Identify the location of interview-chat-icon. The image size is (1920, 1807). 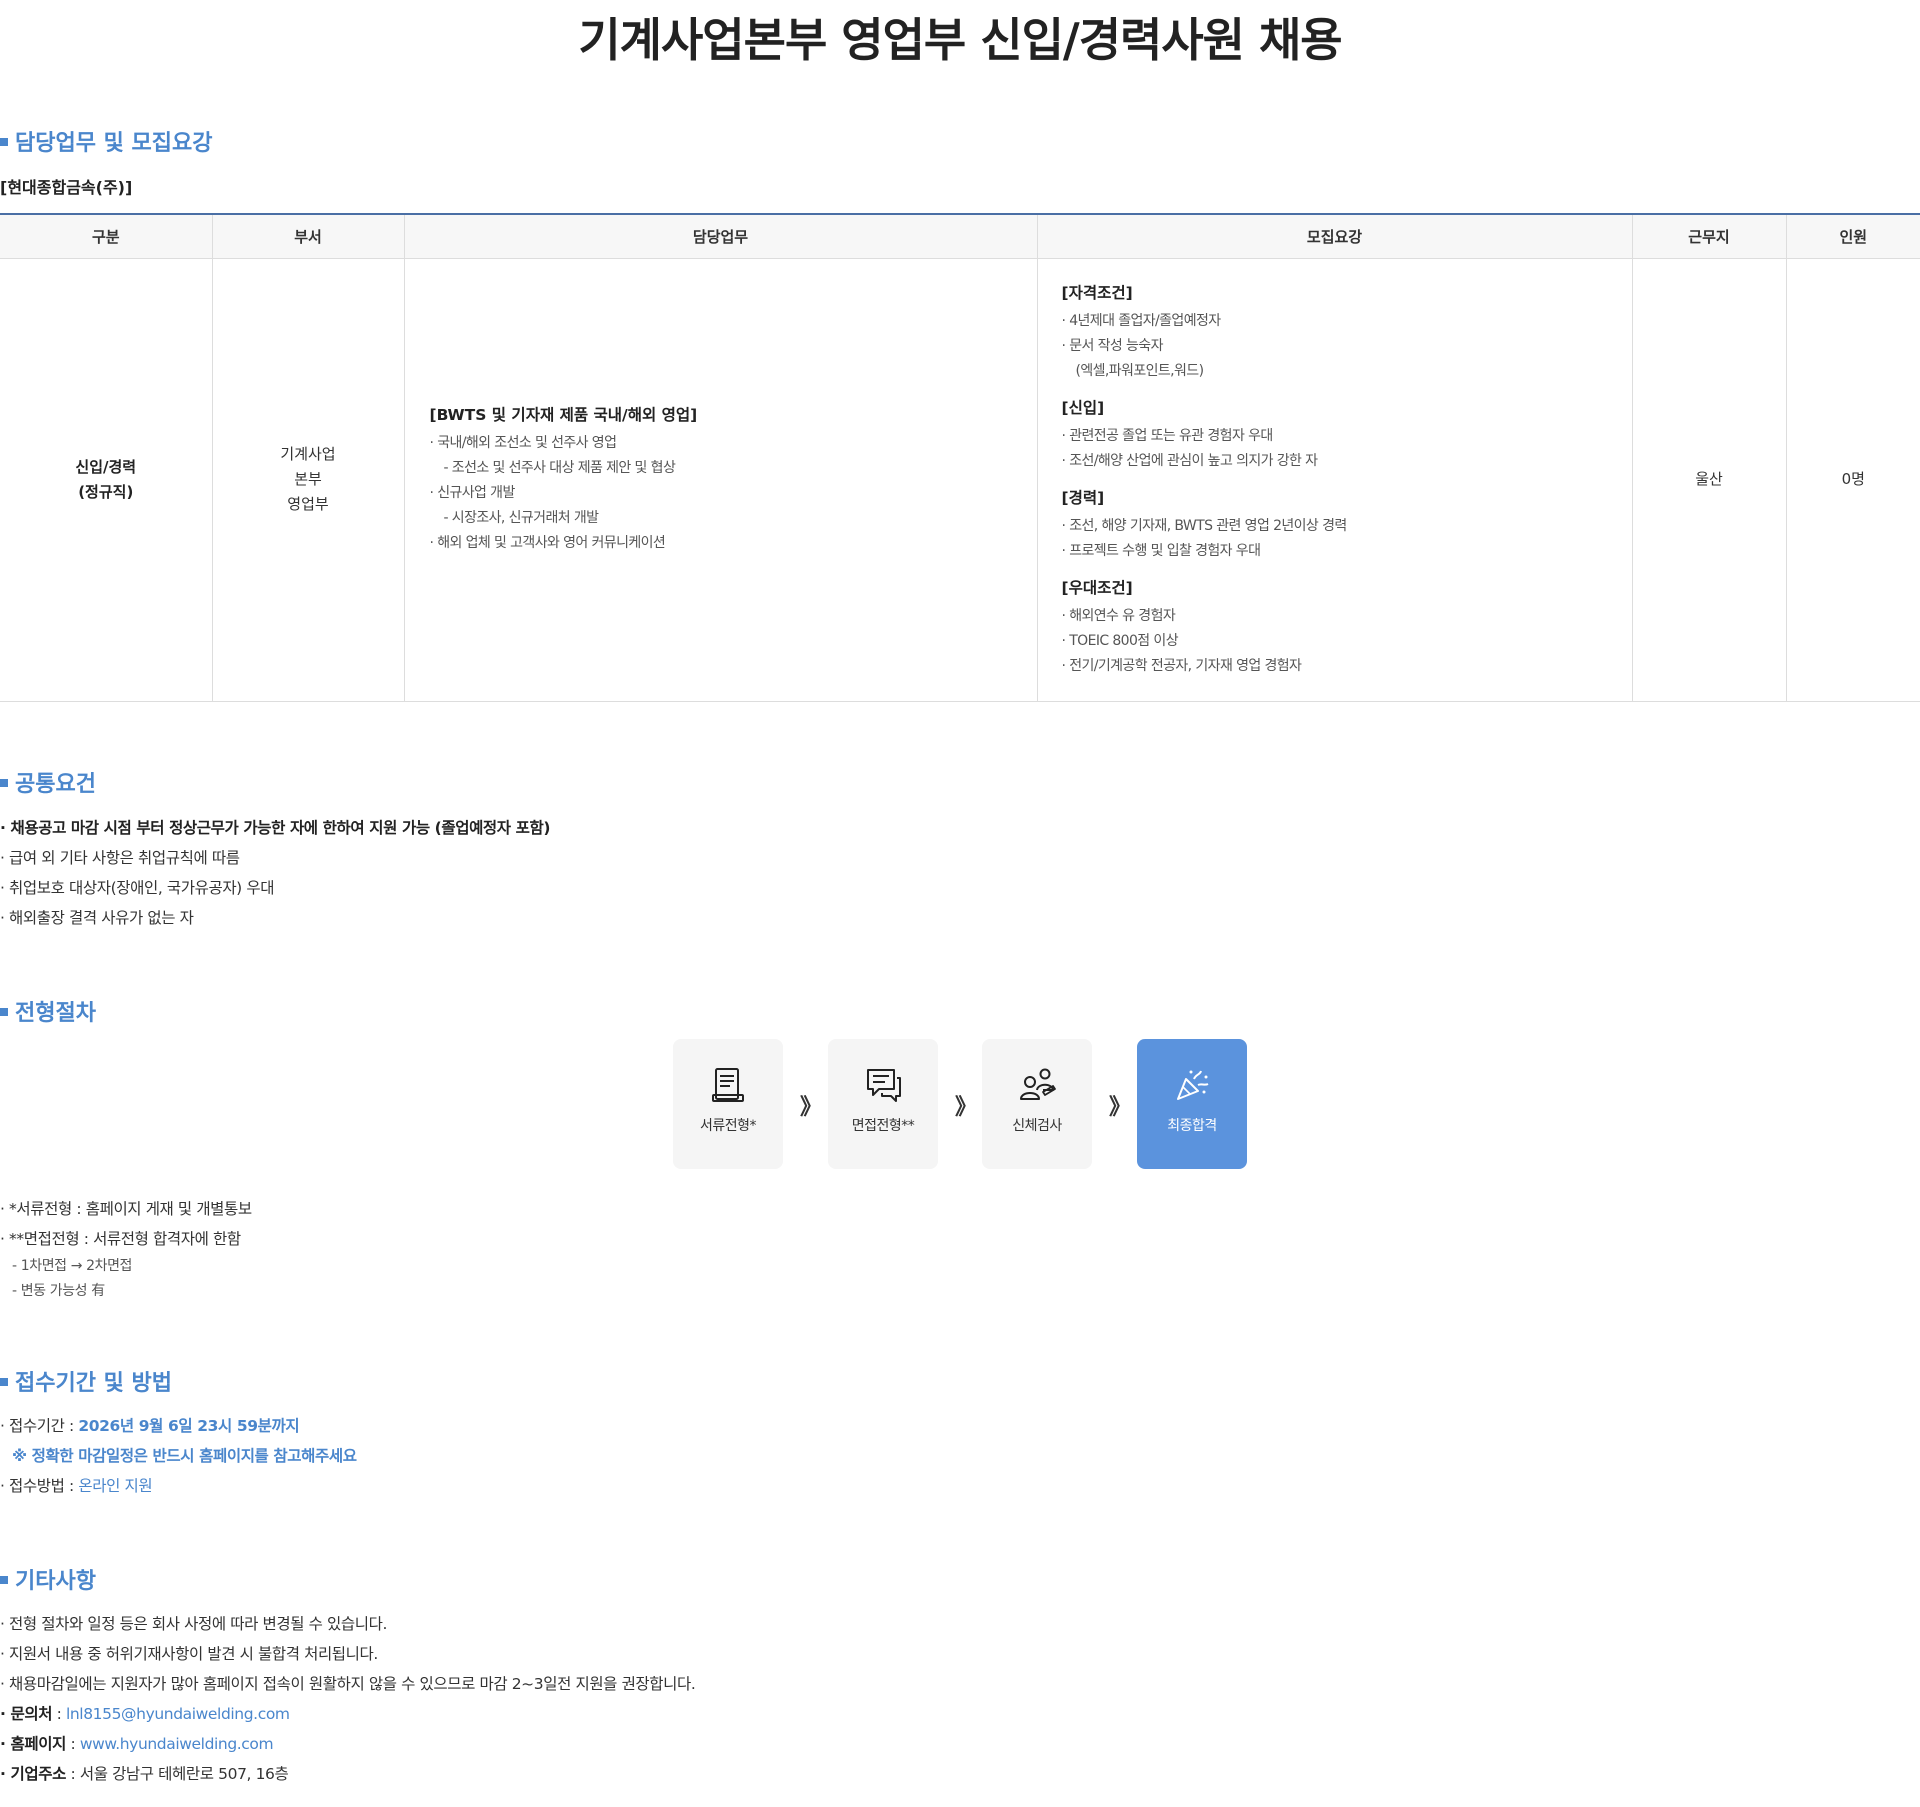
(884, 1085).